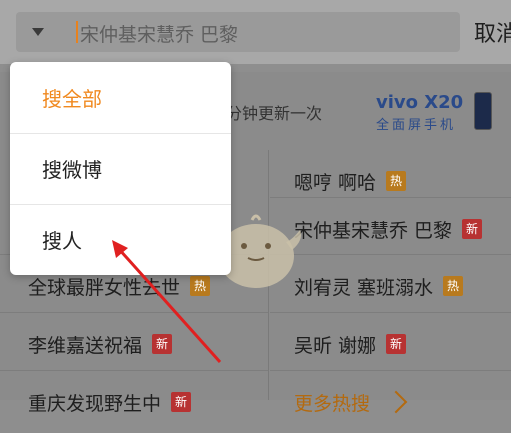  Describe the element at coordinates (104, 287) in the screenshot. I see `hot-item-label: 全球最胖女性去世` at that location.